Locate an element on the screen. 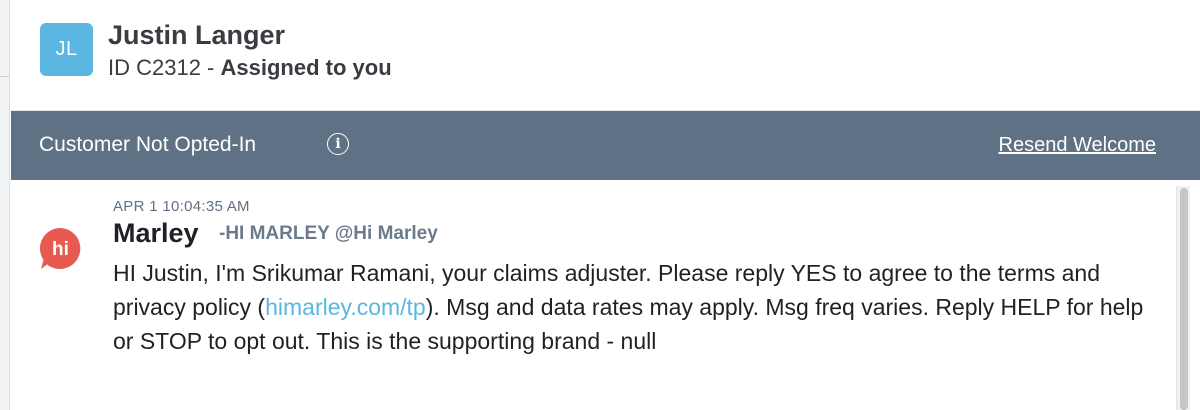 The height and width of the screenshot is (410, 1200). hi-avatar-text: hi is located at coordinates (60, 249).